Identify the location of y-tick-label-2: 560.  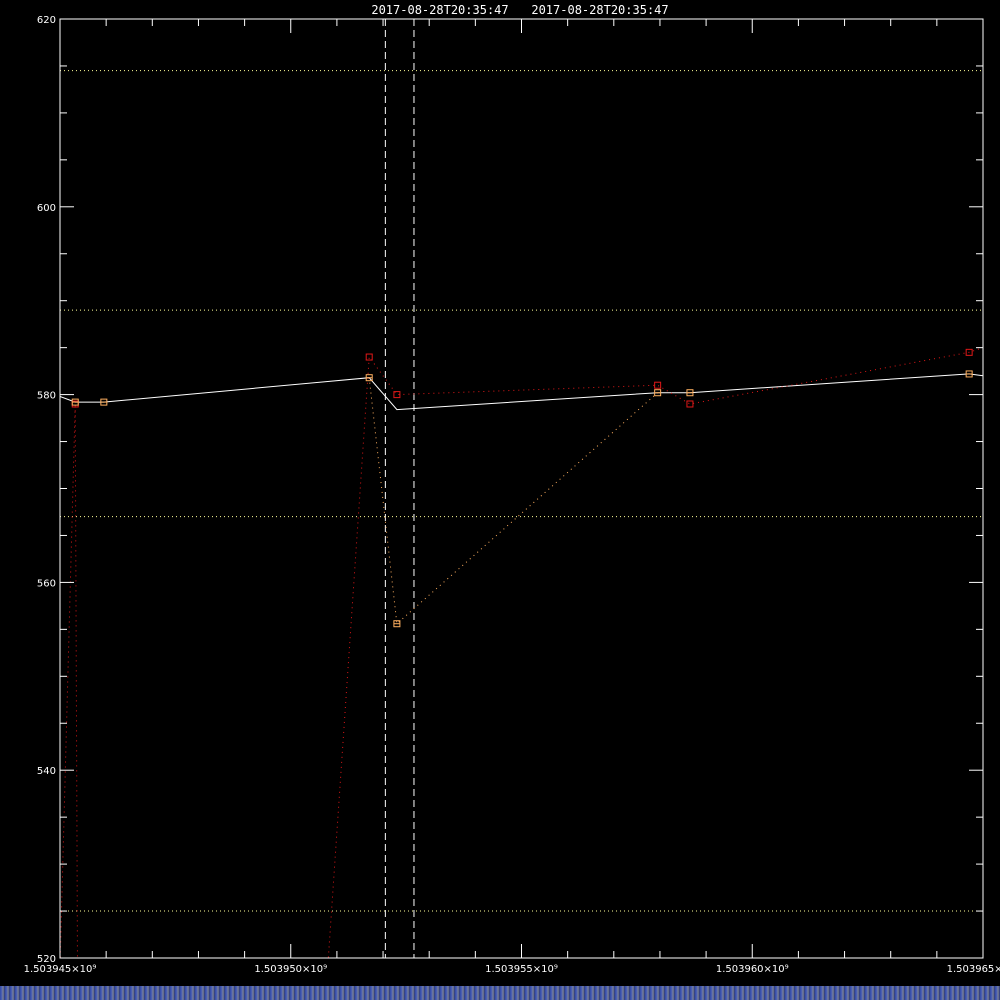
(46, 583).